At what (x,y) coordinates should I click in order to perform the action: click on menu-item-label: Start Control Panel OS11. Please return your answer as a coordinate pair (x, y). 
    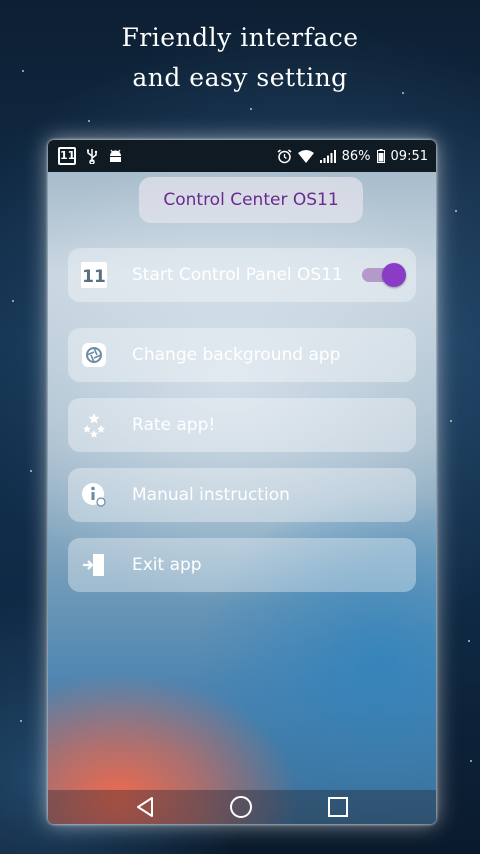
    Looking at the image, I should click on (237, 275).